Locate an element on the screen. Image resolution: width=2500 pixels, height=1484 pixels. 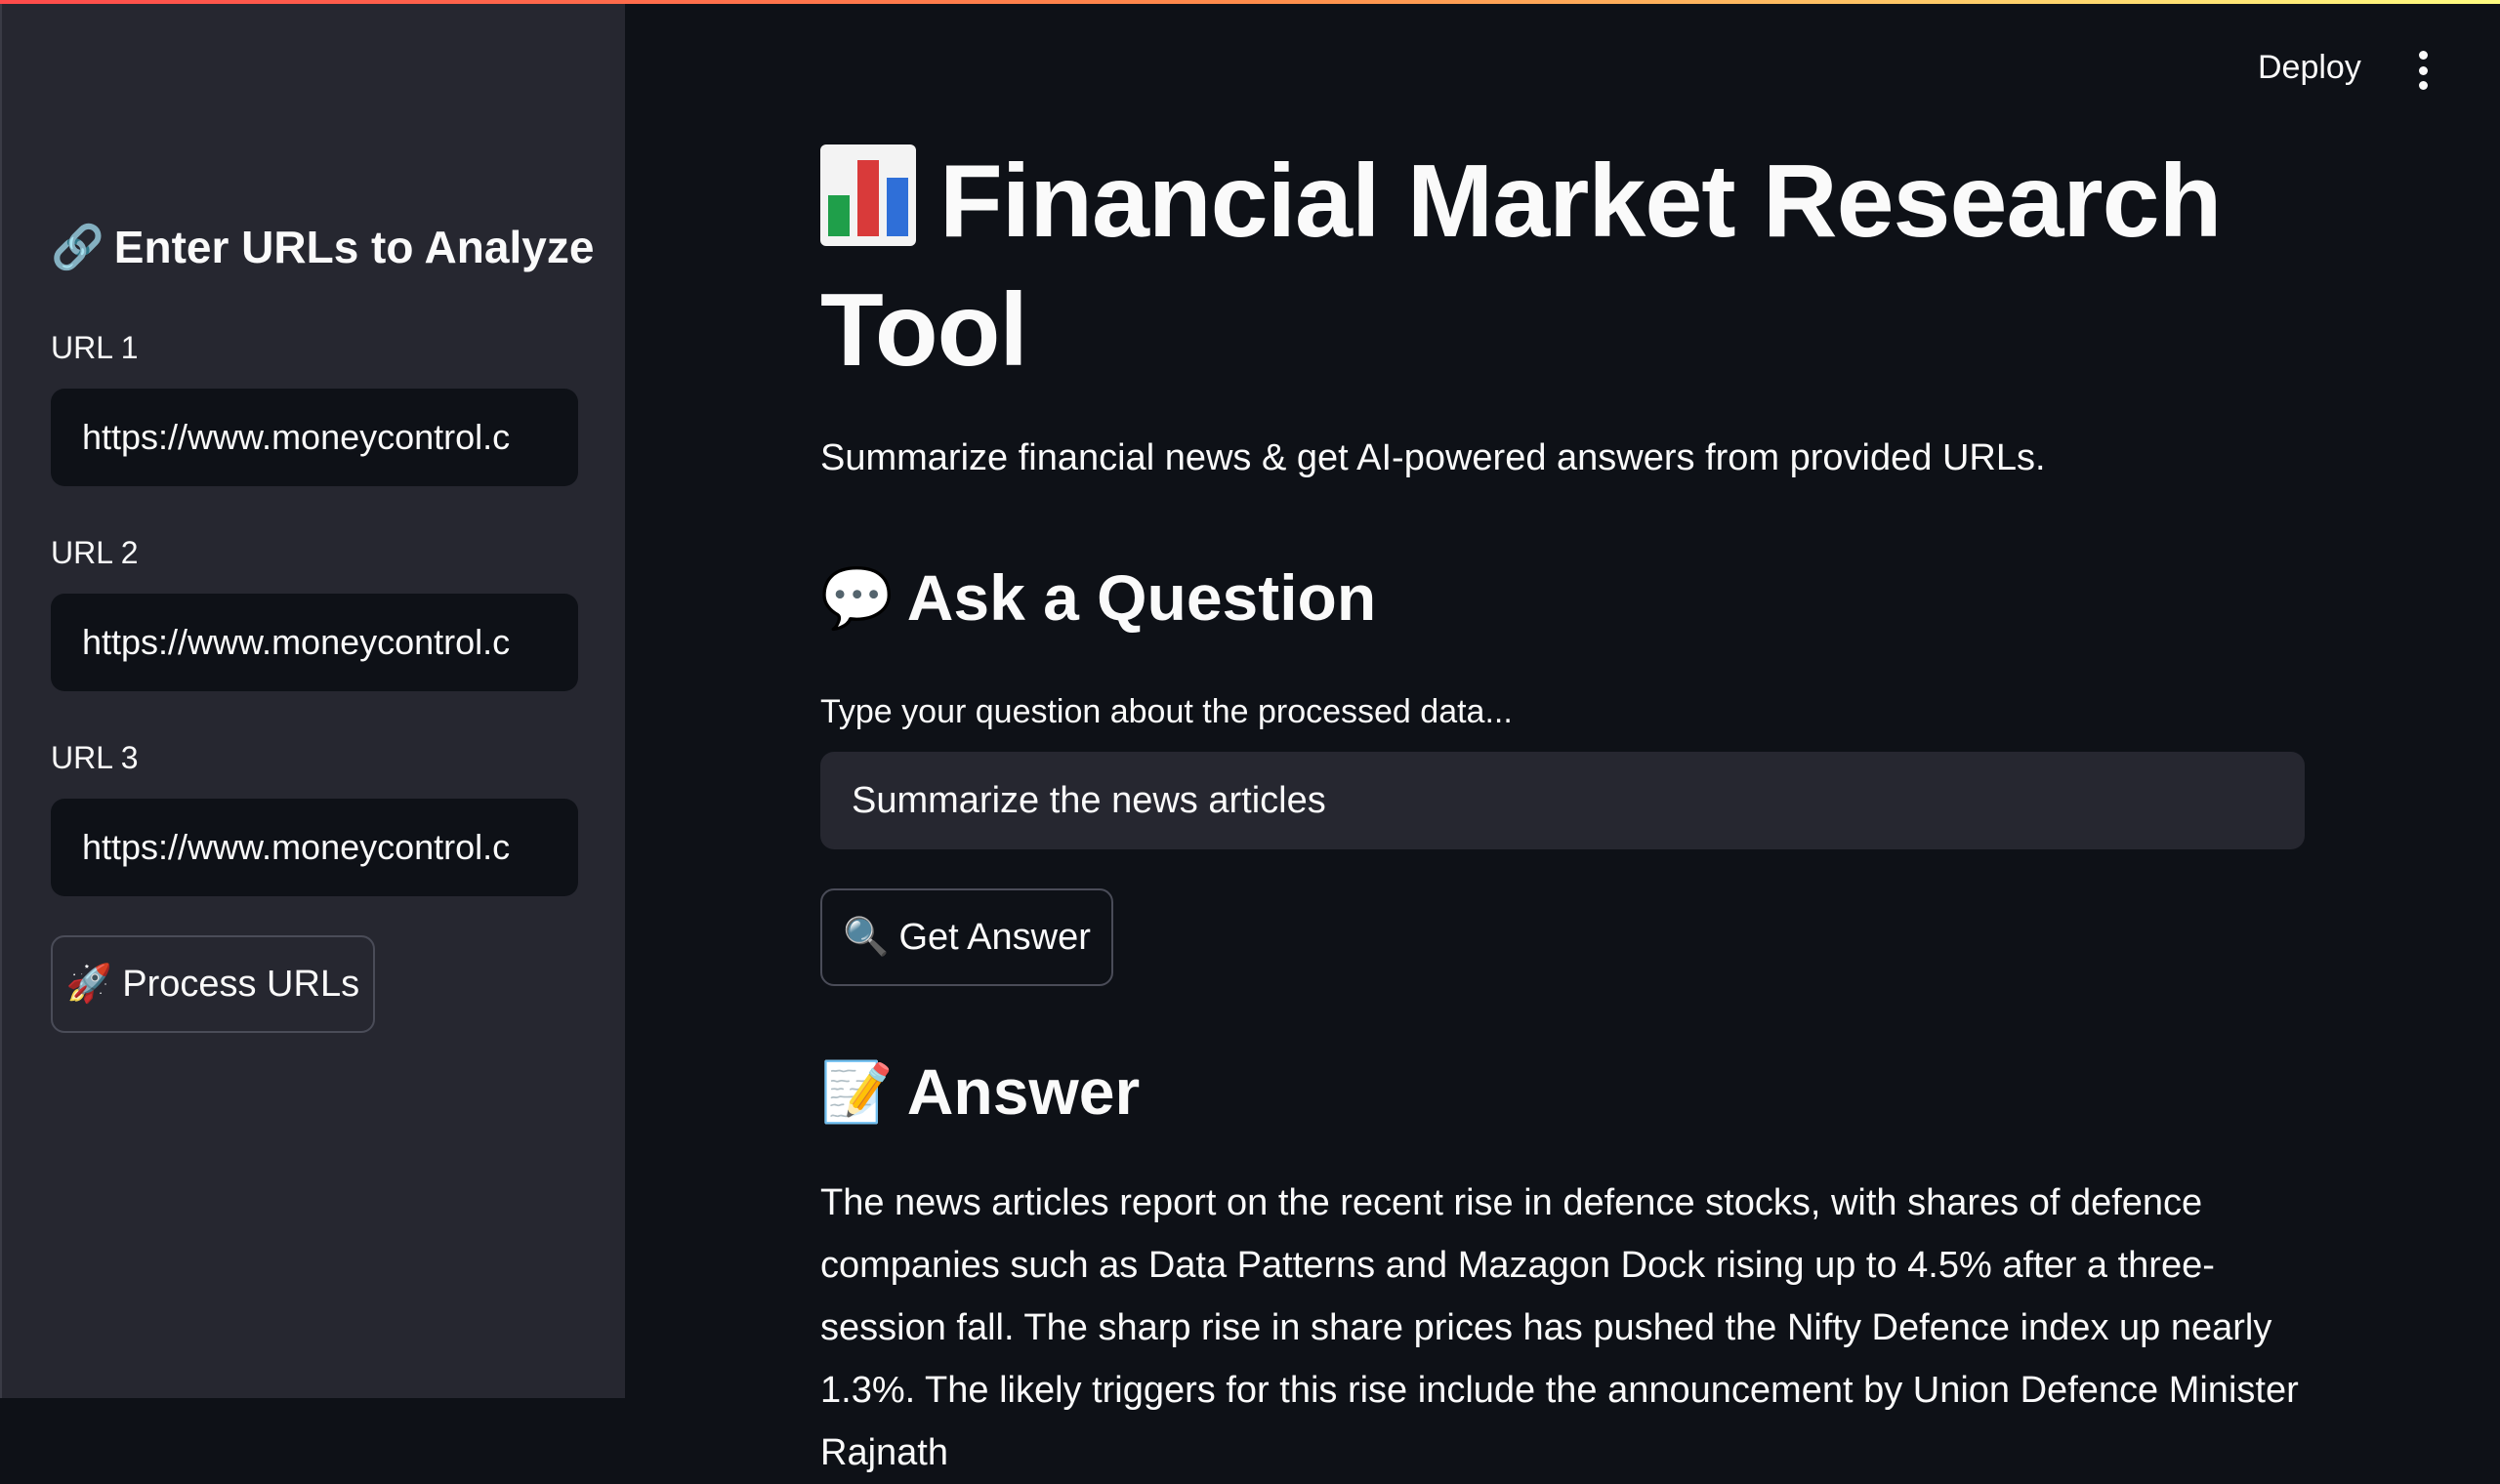
question-input: Summarize the news articles is located at coordinates (1562, 801).